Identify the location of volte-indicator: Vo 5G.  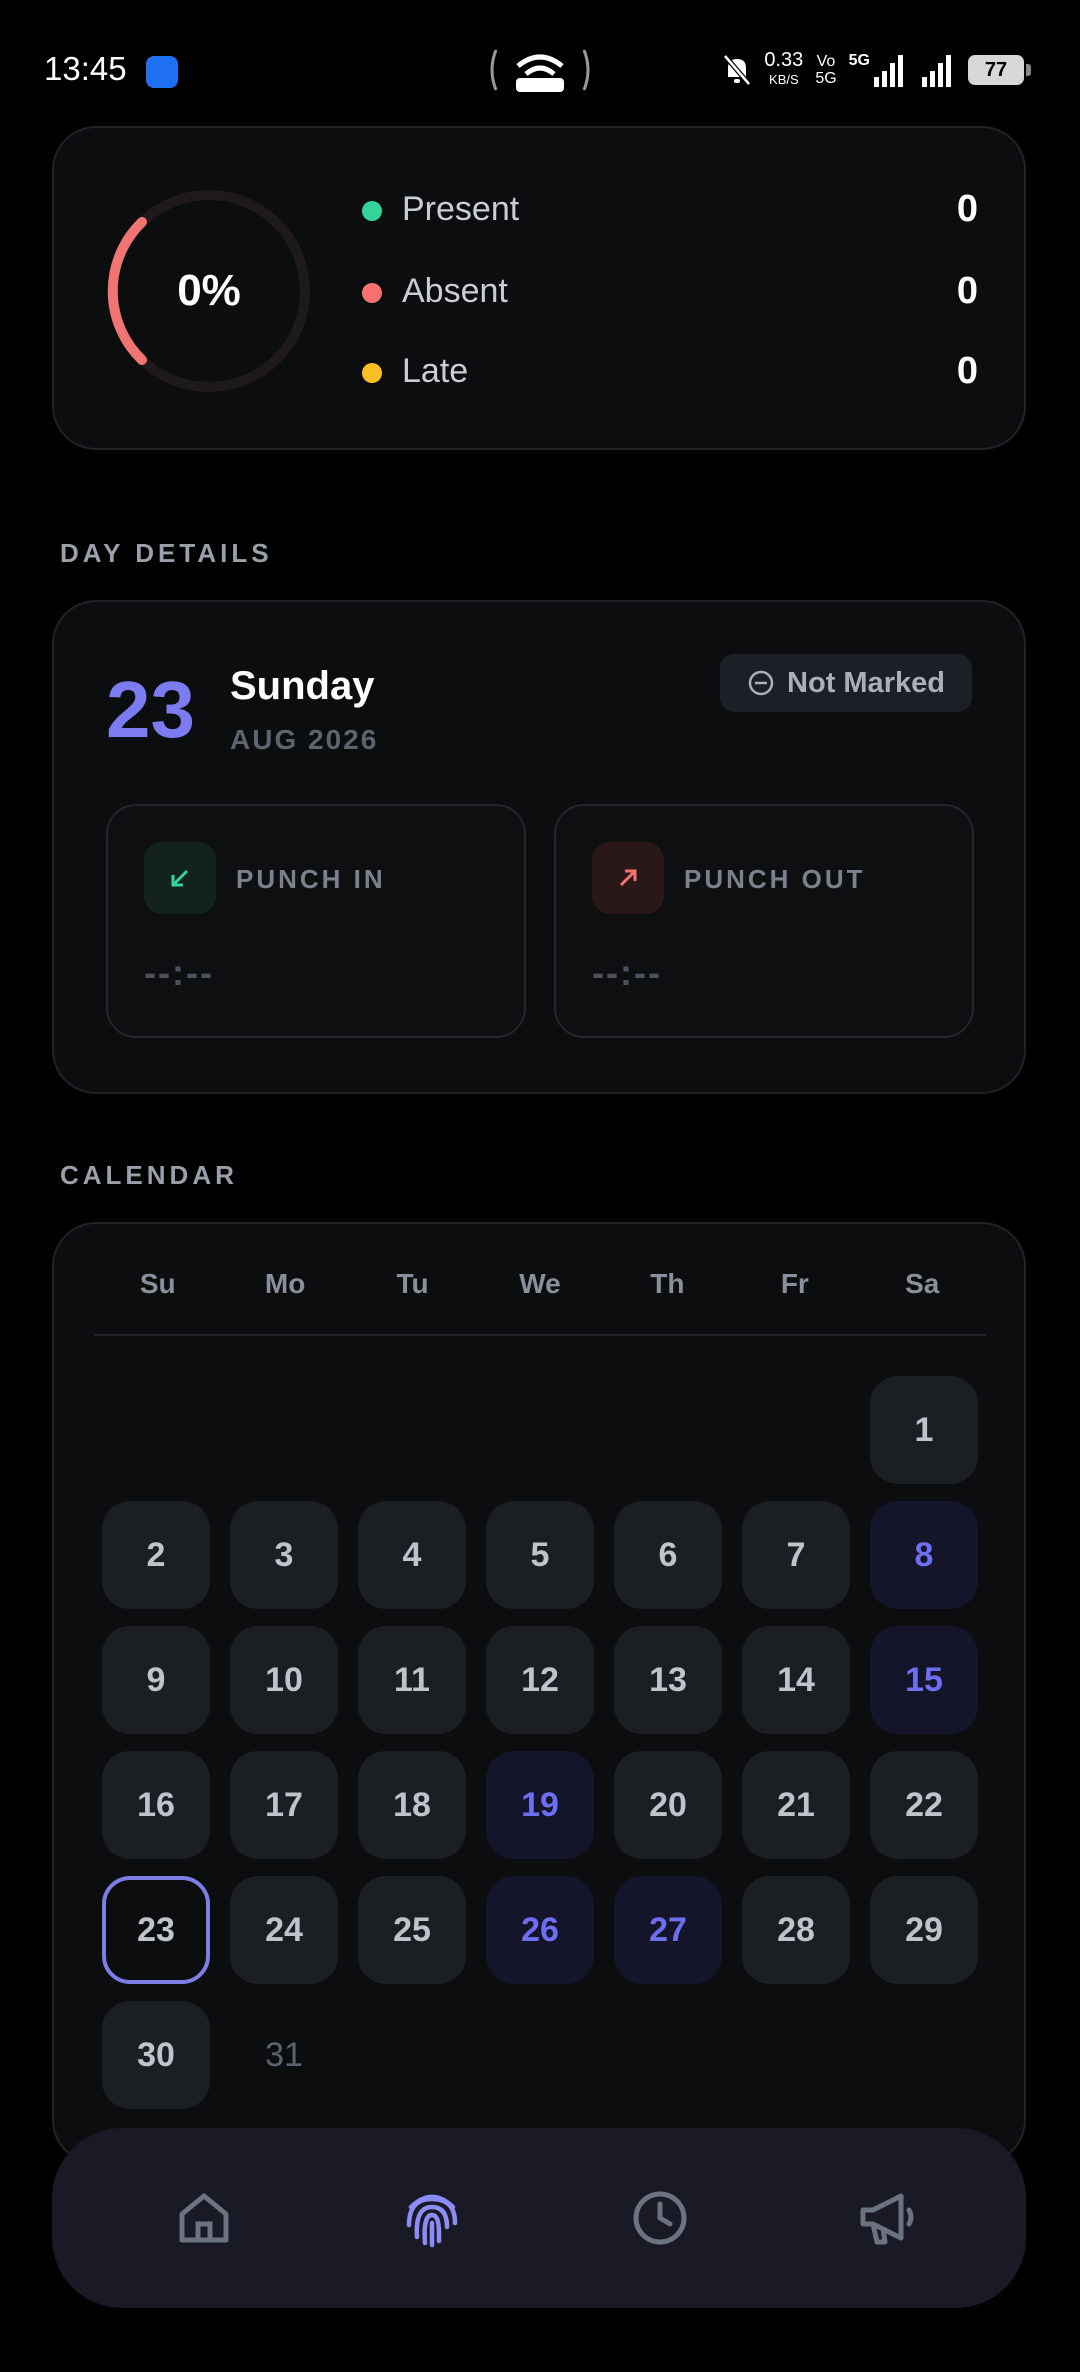
(825, 70).